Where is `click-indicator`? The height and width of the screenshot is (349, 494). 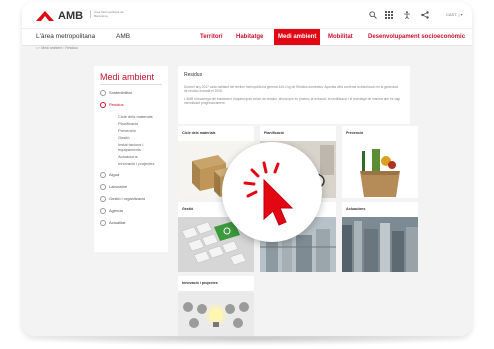 click-indicator is located at coordinates (272, 192).